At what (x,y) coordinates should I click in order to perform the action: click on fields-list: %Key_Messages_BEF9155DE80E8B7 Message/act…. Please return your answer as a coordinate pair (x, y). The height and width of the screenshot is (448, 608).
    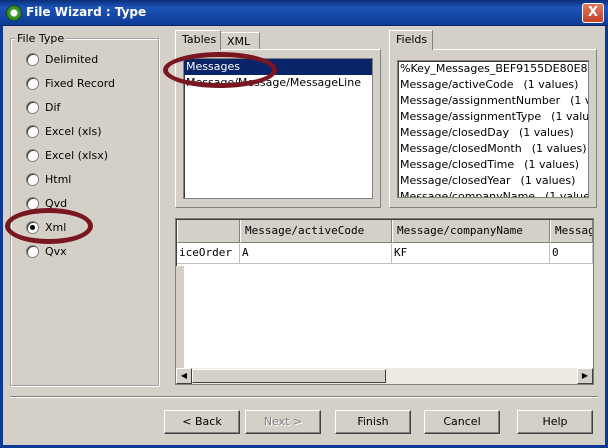
    Looking at the image, I should click on (493, 129).